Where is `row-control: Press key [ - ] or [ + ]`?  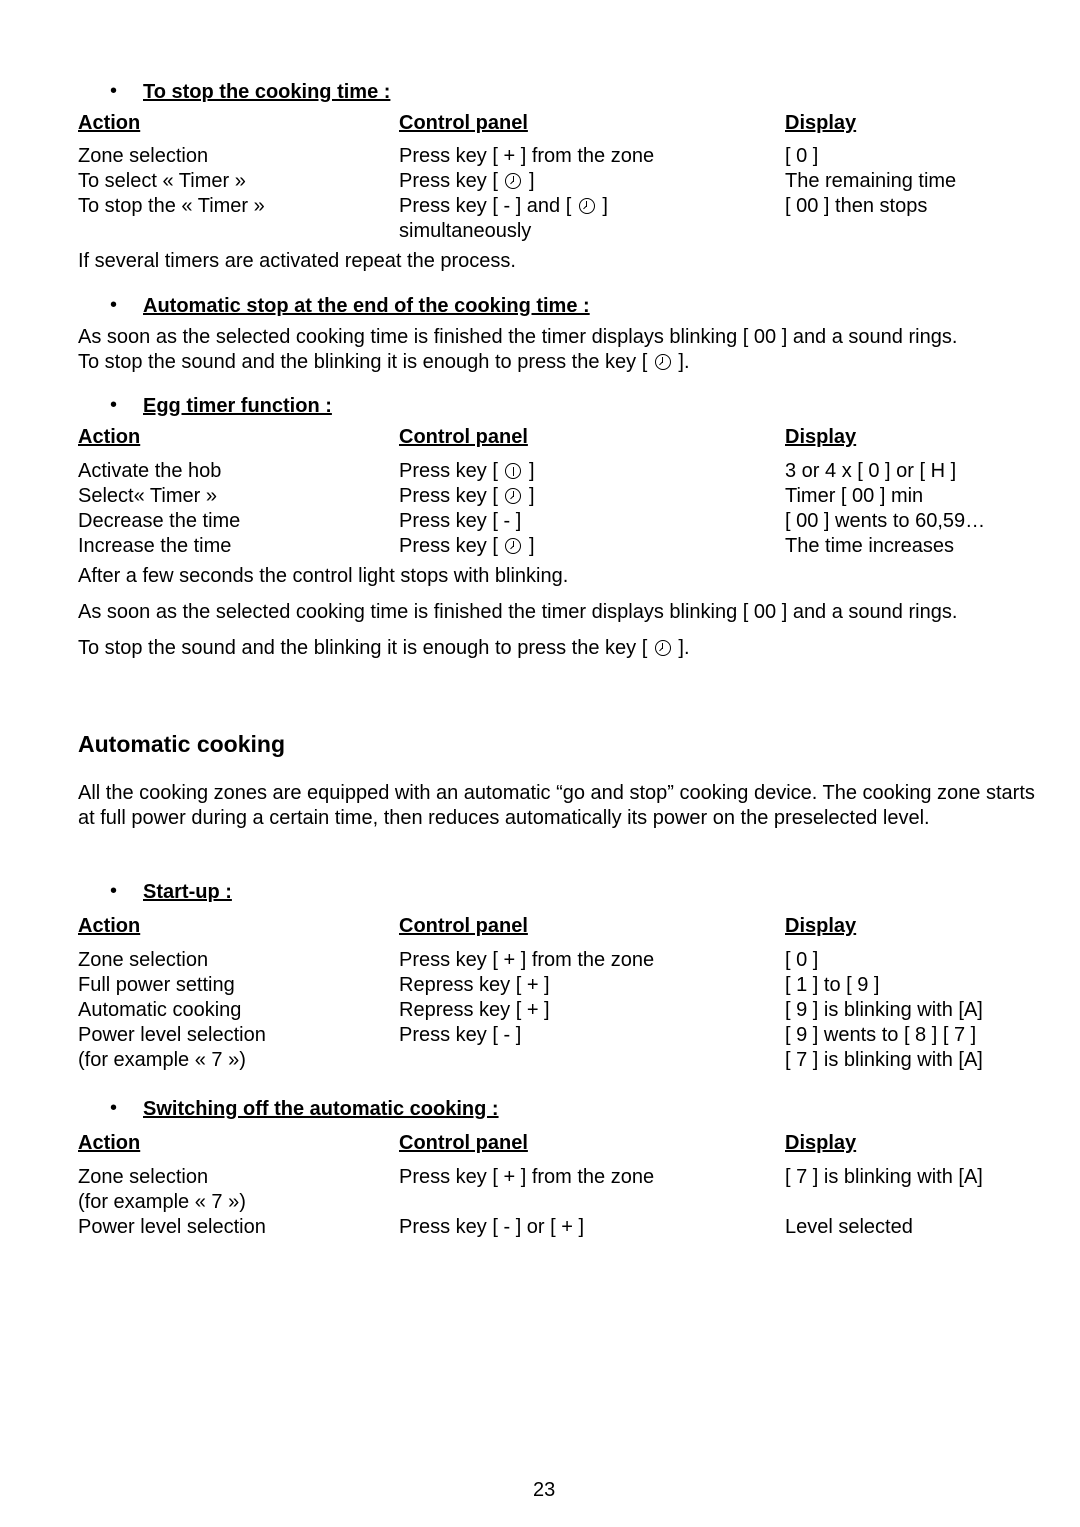
row-control: Press key [ - ] or [ + ] is located at coordinates (492, 1227).